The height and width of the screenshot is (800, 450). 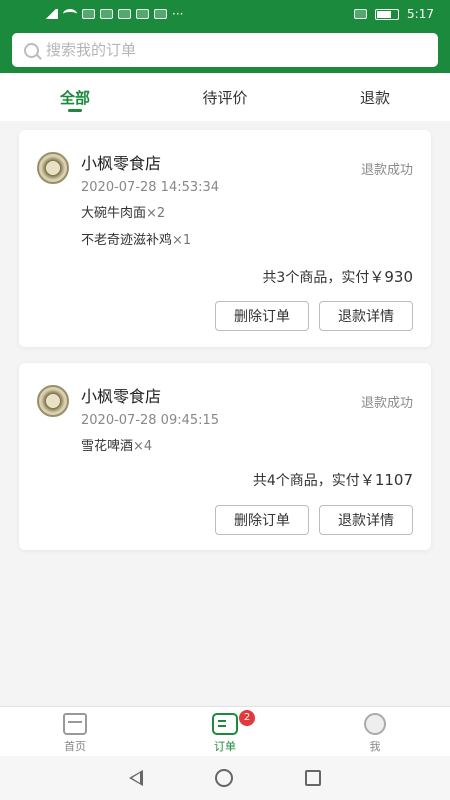 What do you see at coordinates (313, 778) in the screenshot?
I see `recent-apps-icon` at bounding box center [313, 778].